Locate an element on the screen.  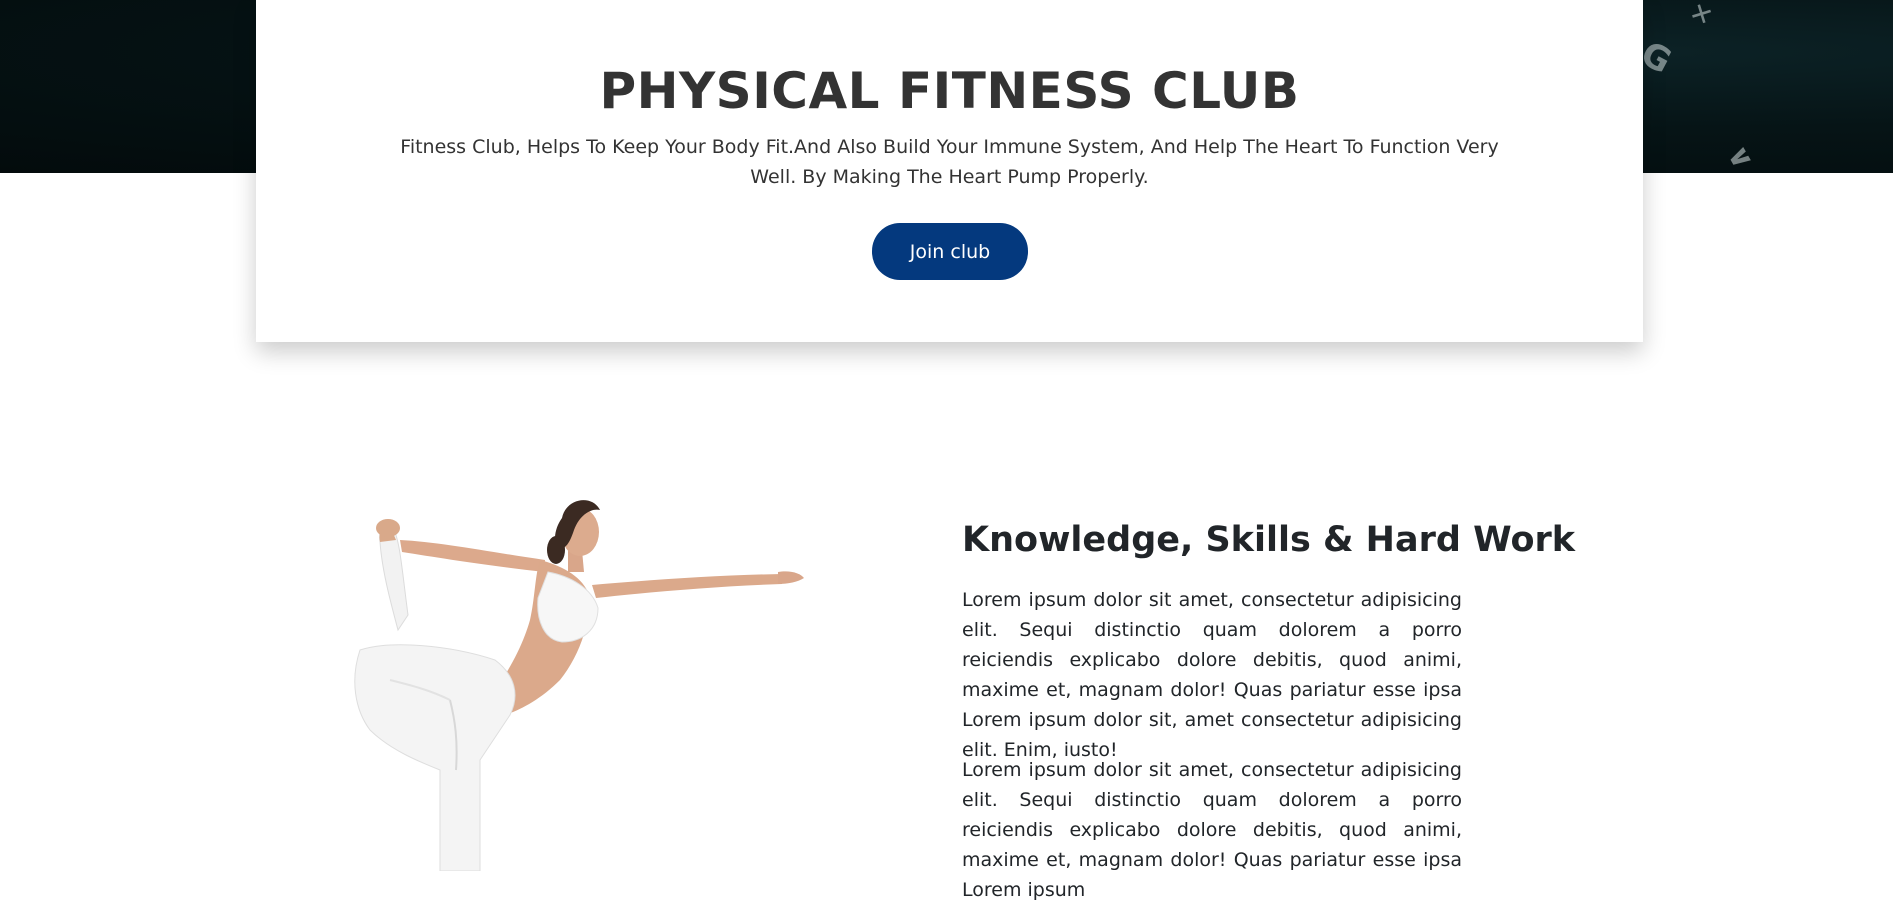
hero-title: PHYSICAL FITNESS CLUB is located at coordinates (949, 91).